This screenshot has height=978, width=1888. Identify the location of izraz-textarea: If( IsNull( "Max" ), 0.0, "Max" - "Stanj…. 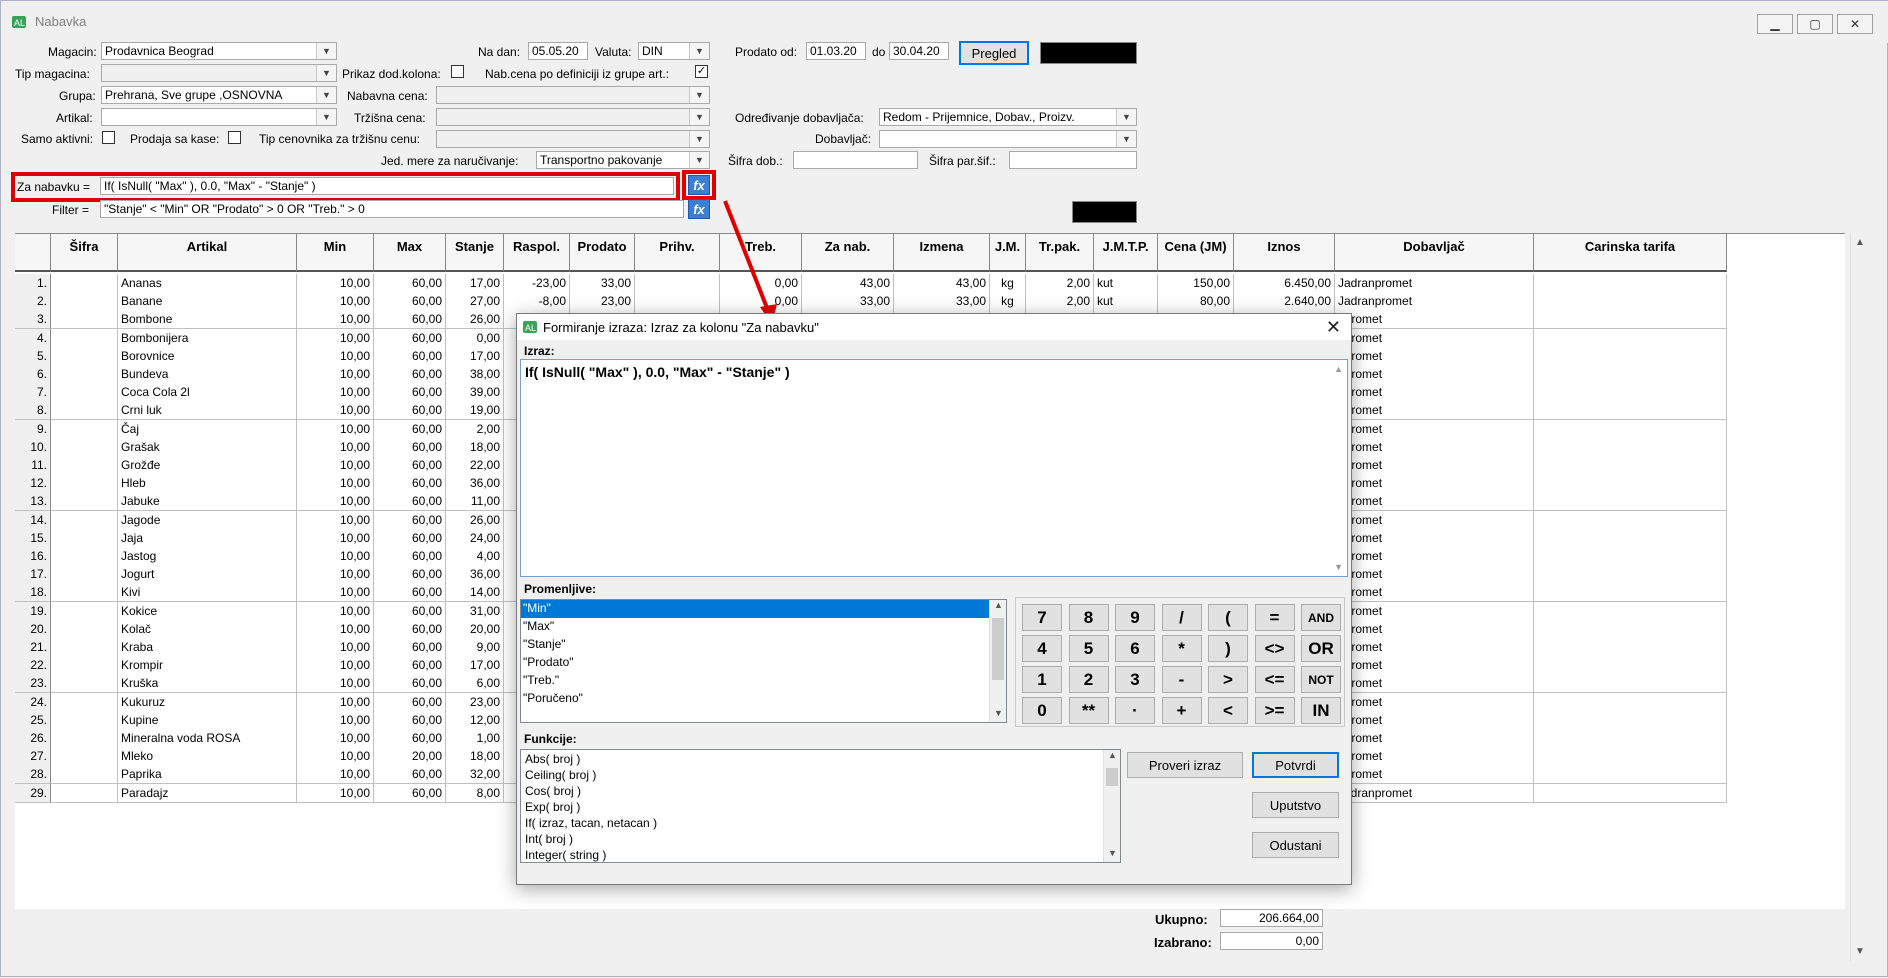
(934, 468).